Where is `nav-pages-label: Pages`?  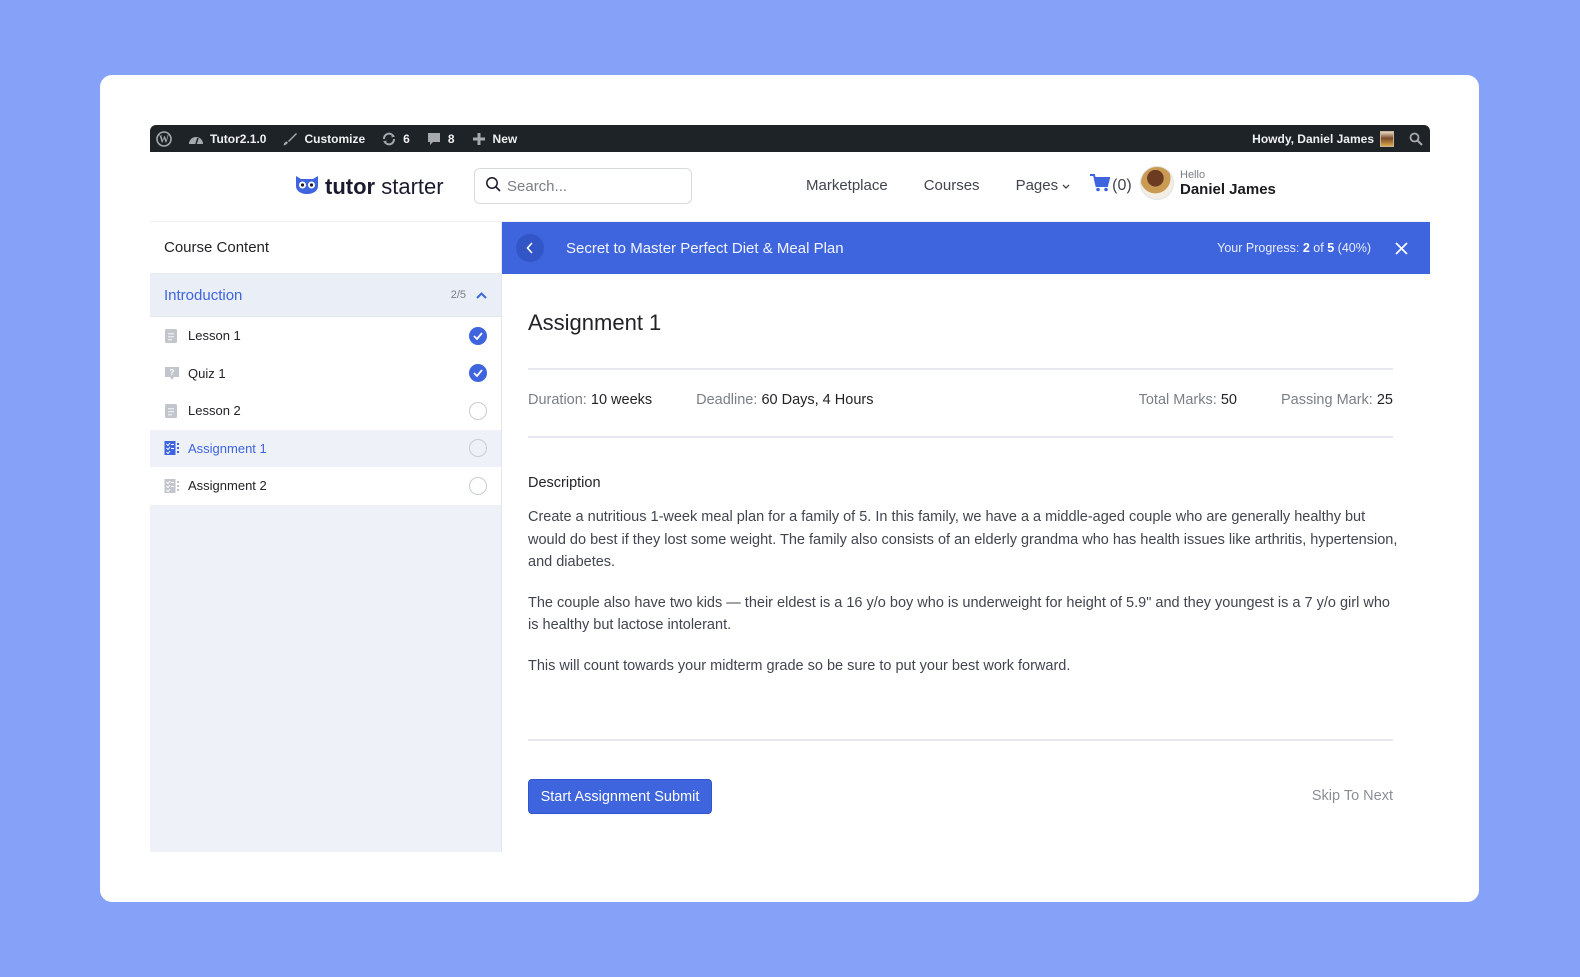
nav-pages-label: Pages is located at coordinates (1037, 185).